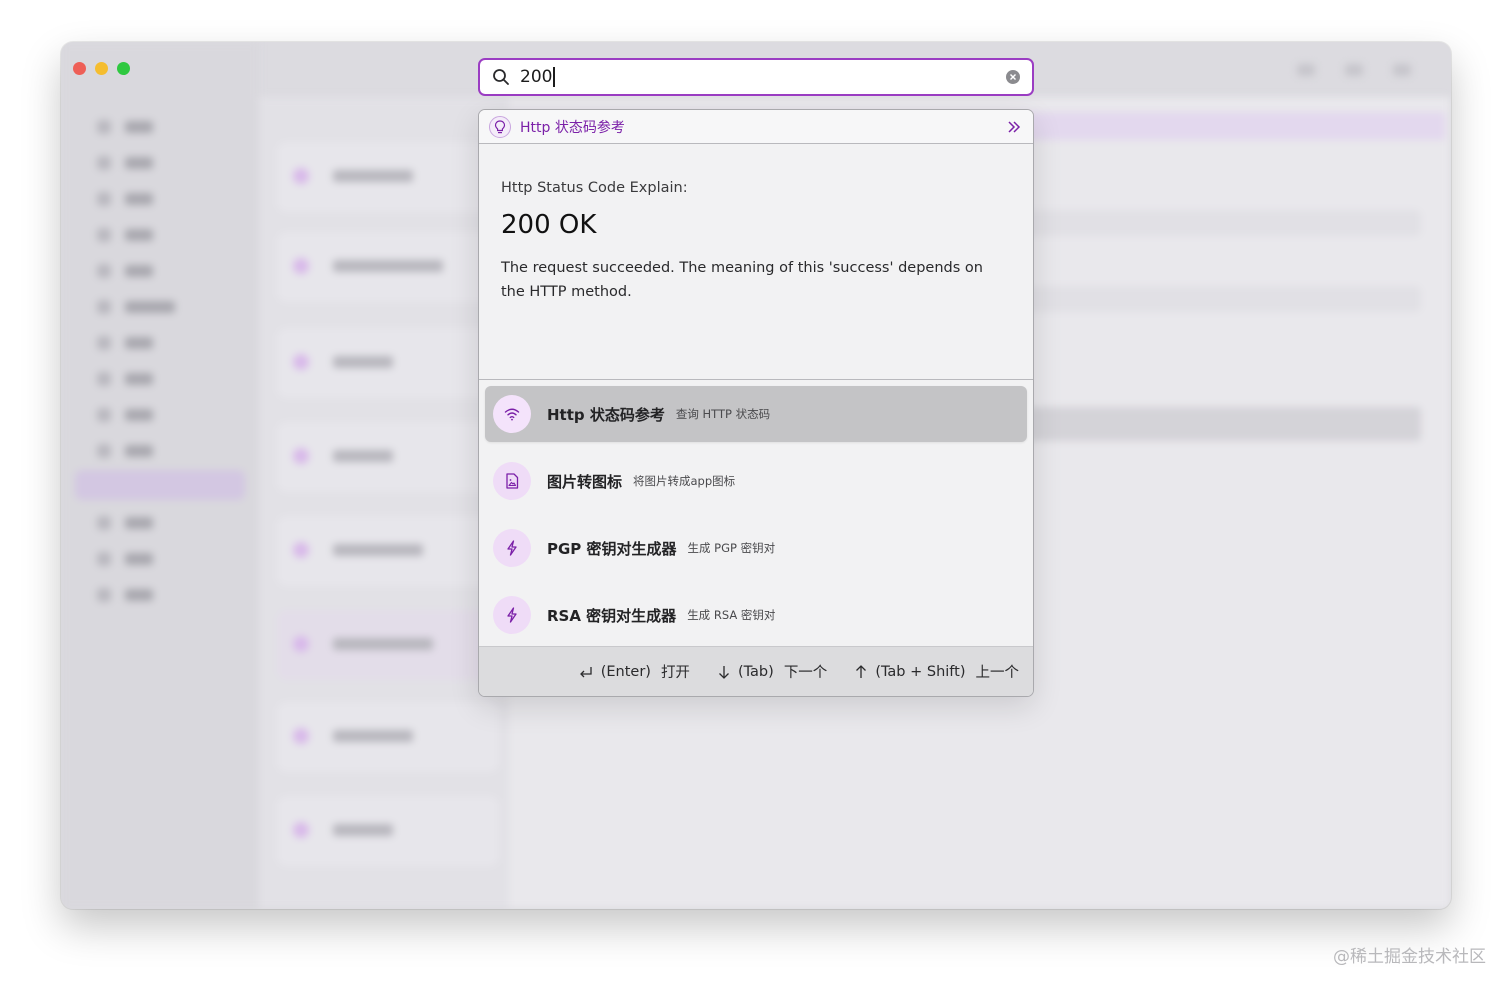 Image resolution: width=1512 pixels, height=991 pixels. What do you see at coordinates (763, 77) in the screenshot?
I see `search-input: 200` at bounding box center [763, 77].